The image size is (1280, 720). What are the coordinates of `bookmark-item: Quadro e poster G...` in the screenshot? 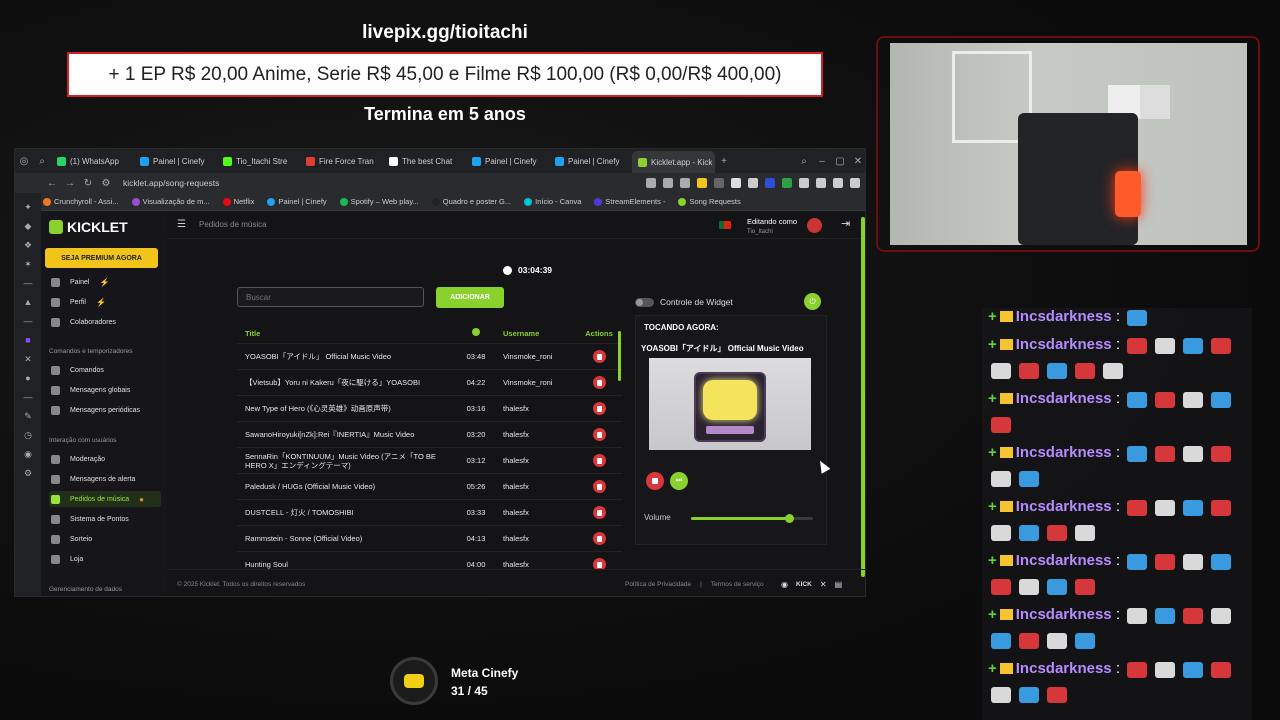 It's located at (471, 201).